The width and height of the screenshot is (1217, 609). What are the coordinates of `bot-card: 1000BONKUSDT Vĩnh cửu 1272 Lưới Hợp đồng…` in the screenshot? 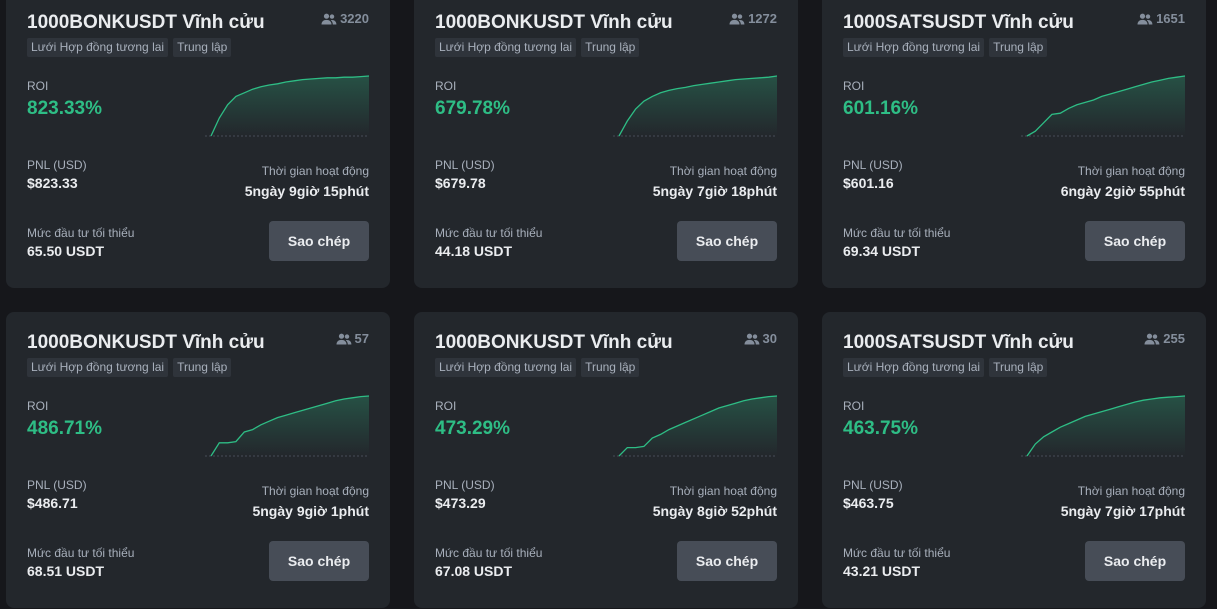 It's located at (606, 144).